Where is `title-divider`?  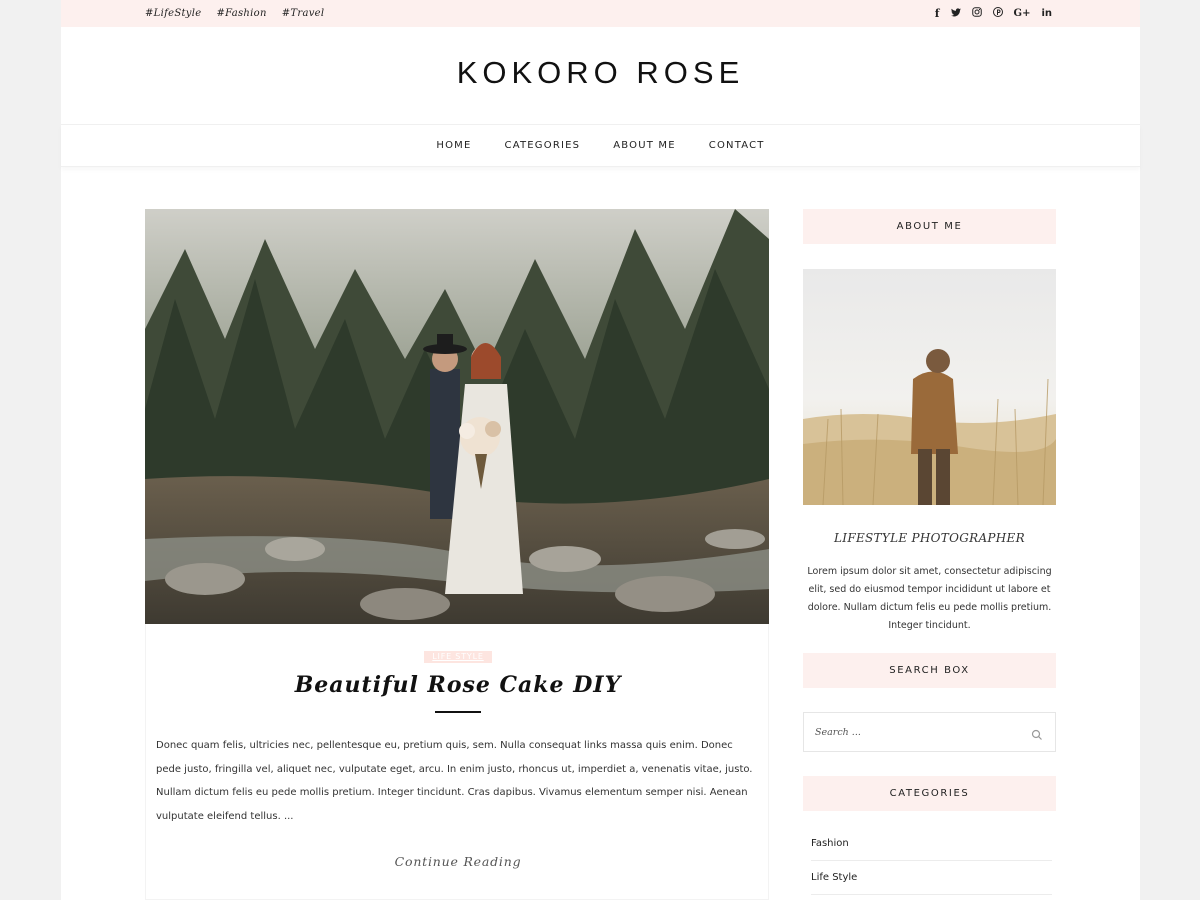 title-divider is located at coordinates (458, 712).